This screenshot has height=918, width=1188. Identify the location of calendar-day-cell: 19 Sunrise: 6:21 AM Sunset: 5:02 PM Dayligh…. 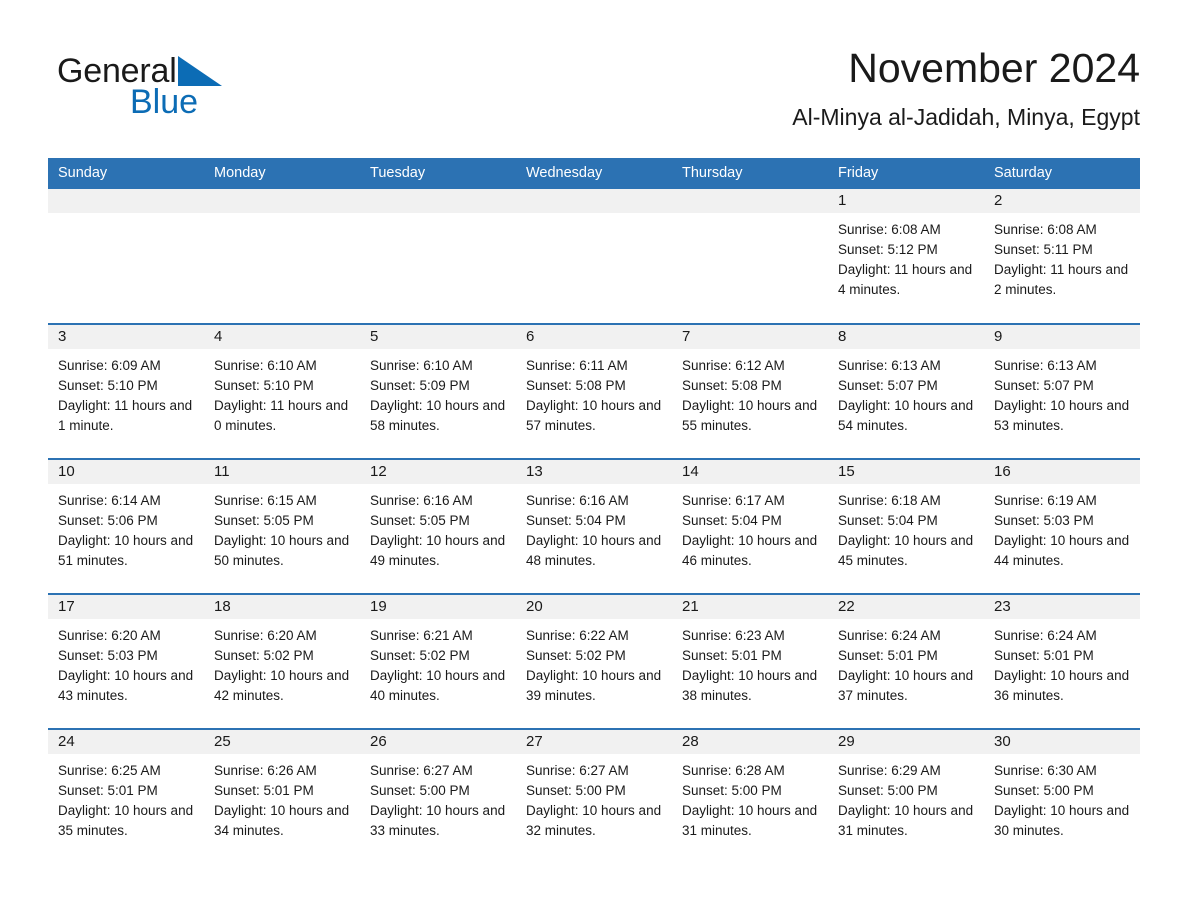
(438, 661).